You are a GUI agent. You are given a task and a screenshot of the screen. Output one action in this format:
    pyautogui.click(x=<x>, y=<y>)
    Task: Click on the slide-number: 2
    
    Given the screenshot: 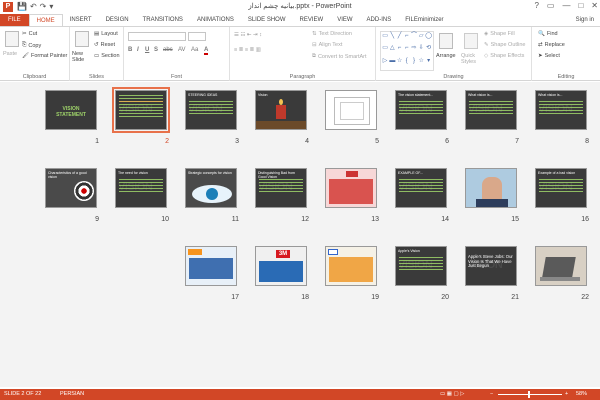 What is the action you would take?
    pyautogui.click(x=167, y=141)
    